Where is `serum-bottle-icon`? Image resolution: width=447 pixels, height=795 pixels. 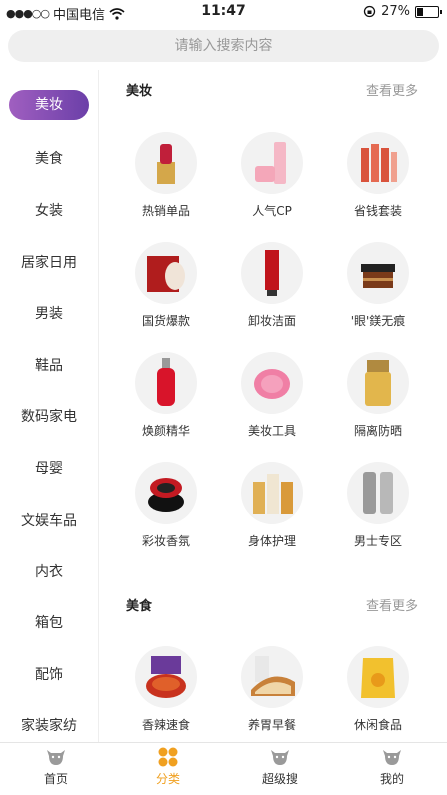
serum-bottle-icon is located at coordinates (166, 383).